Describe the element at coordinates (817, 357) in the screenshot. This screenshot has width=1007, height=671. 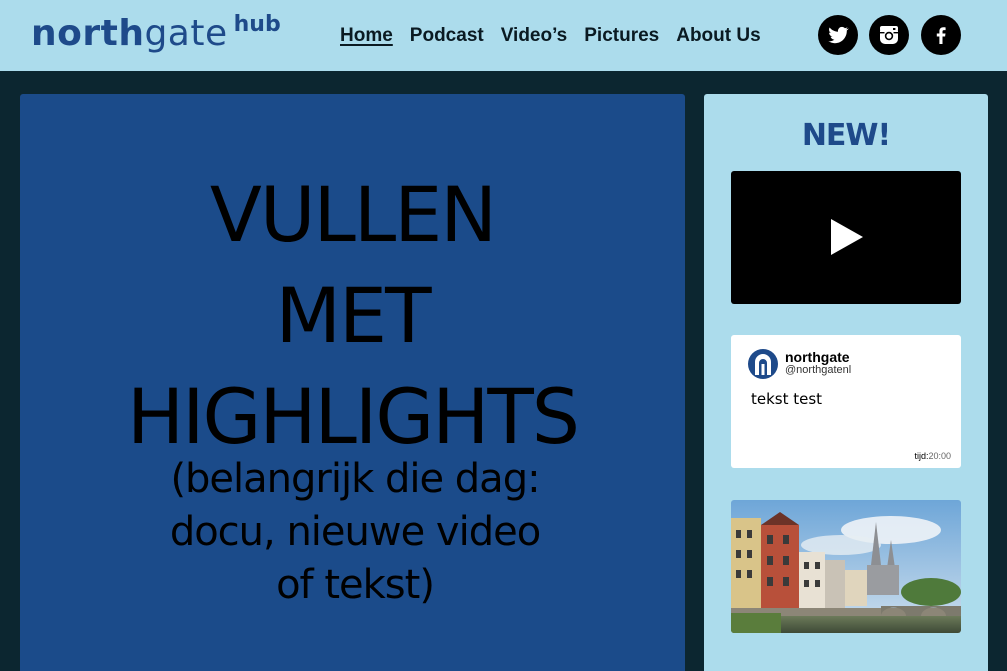
I see `tweet-author-name: northgate` at that location.